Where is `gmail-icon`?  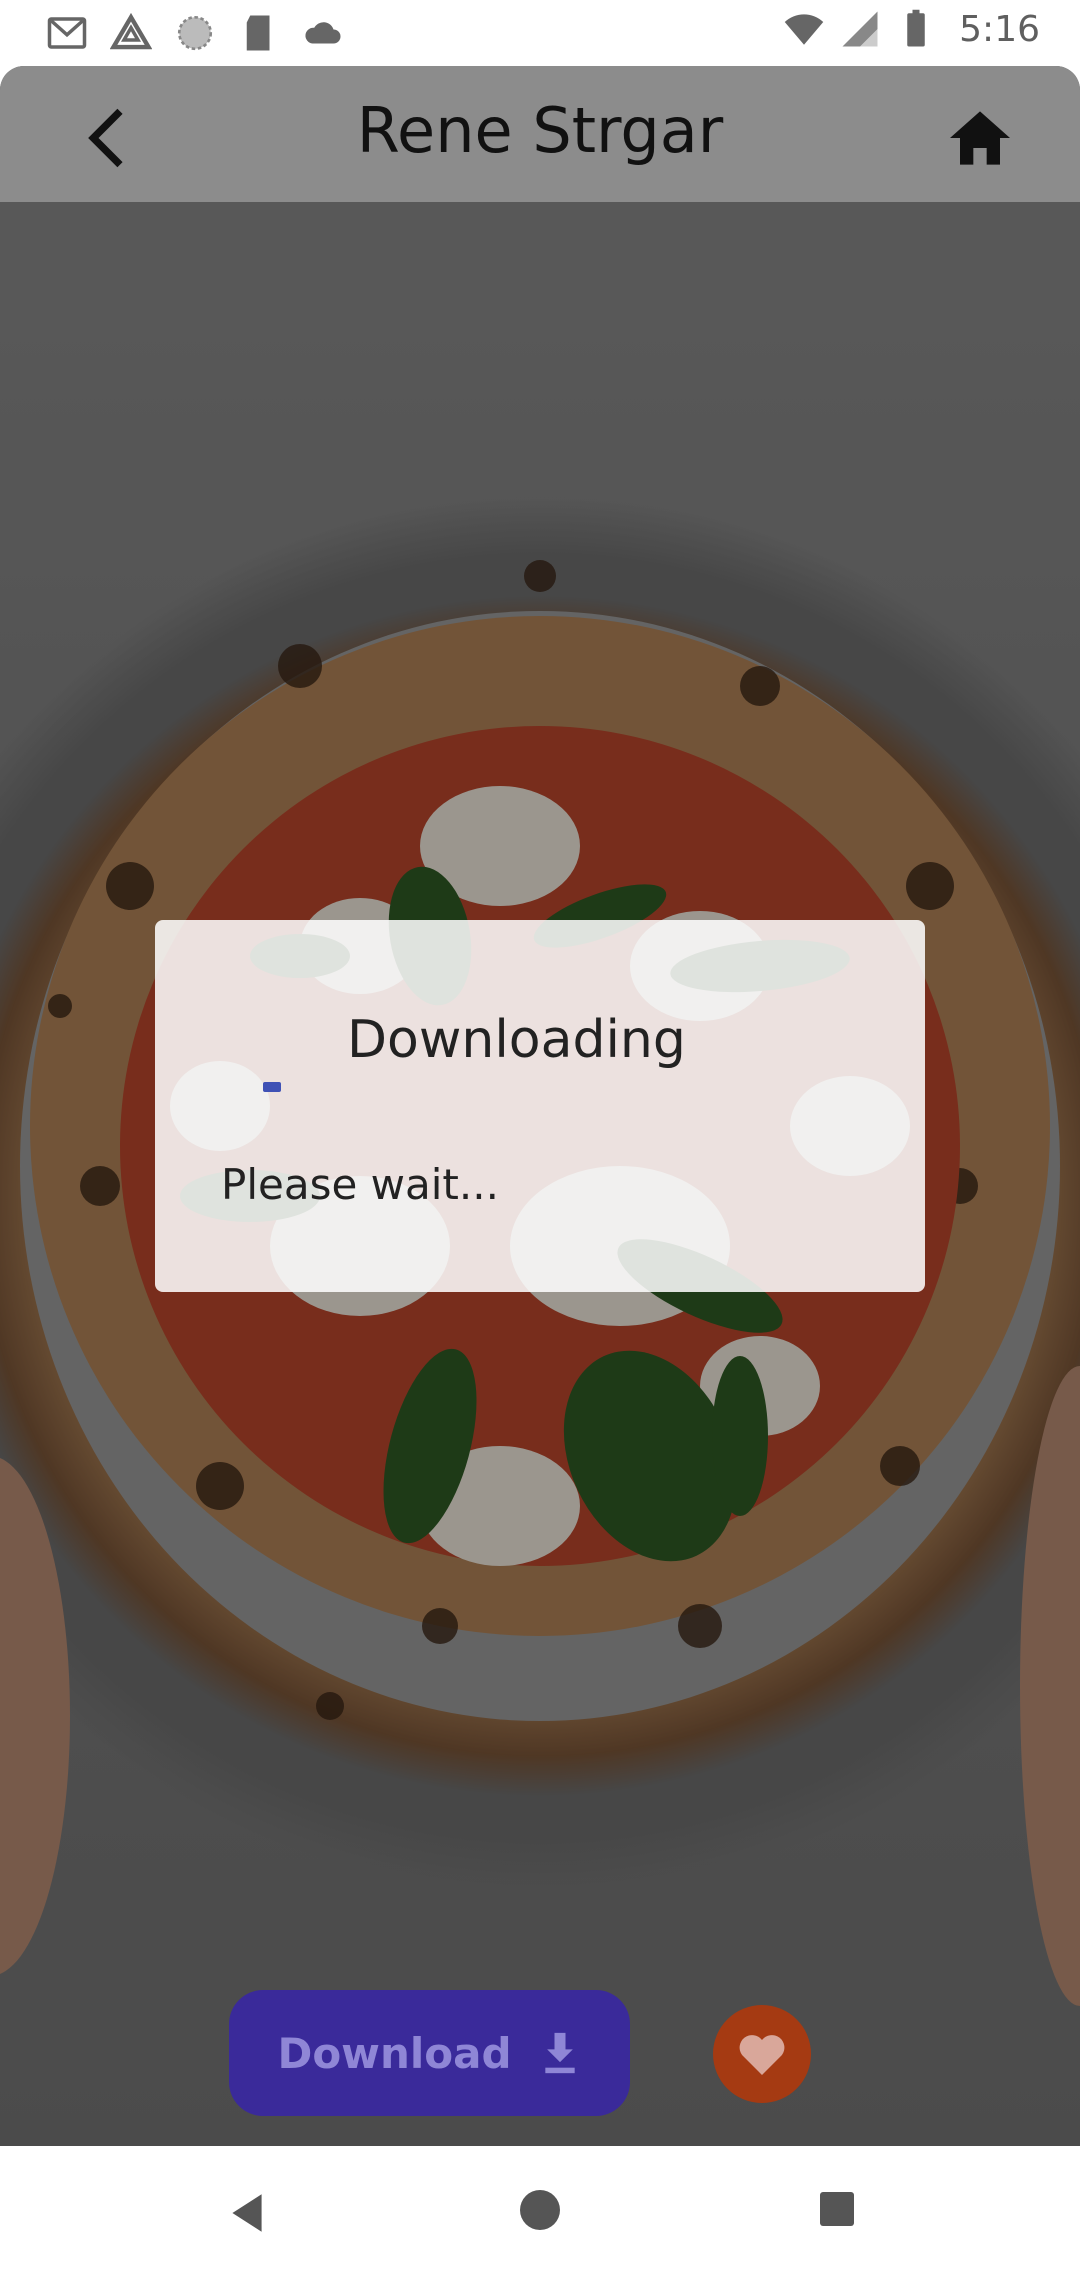
gmail-icon is located at coordinates (67, 33).